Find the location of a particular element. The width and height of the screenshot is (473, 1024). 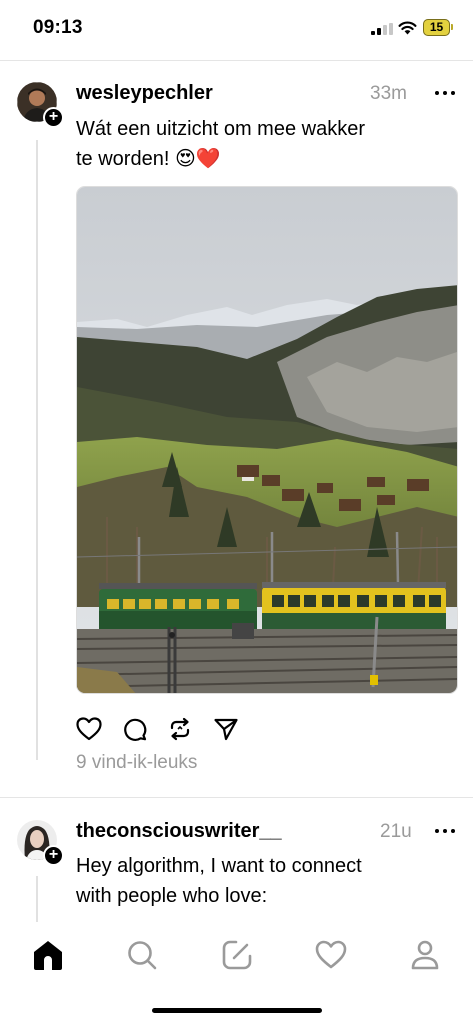

profile-icon is located at coordinates (425, 955).